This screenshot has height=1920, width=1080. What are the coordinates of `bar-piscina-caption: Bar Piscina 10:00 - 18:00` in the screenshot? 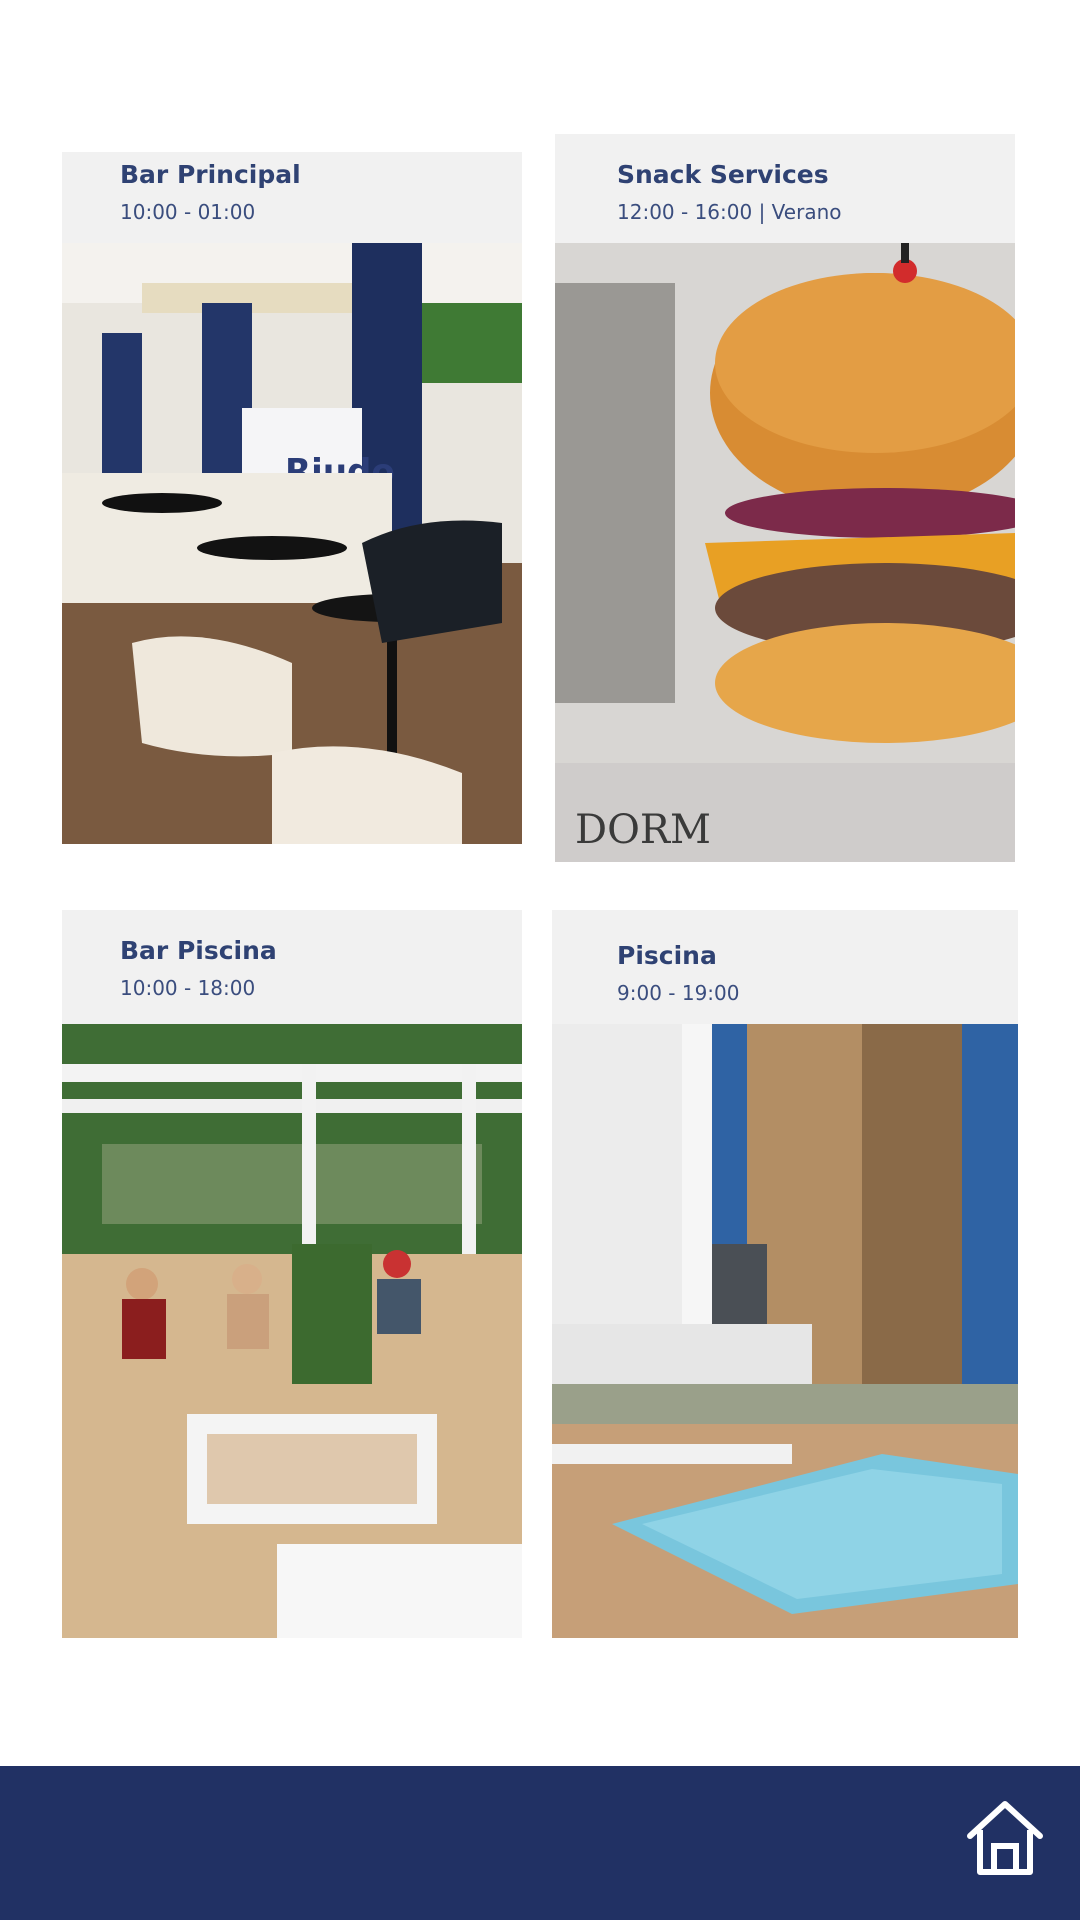 It's located at (292, 967).